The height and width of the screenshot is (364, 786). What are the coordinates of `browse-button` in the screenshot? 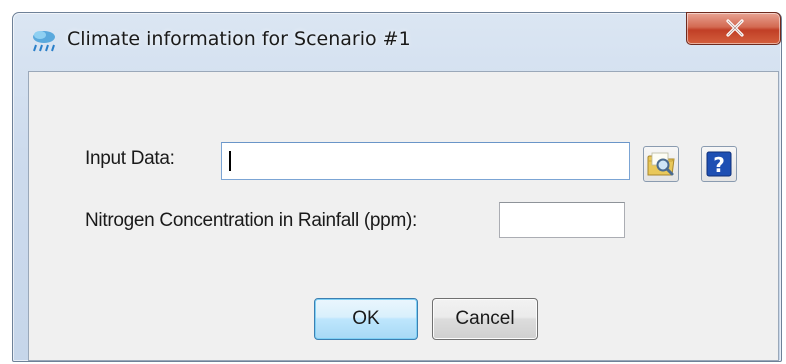 It's located at (661, 164).